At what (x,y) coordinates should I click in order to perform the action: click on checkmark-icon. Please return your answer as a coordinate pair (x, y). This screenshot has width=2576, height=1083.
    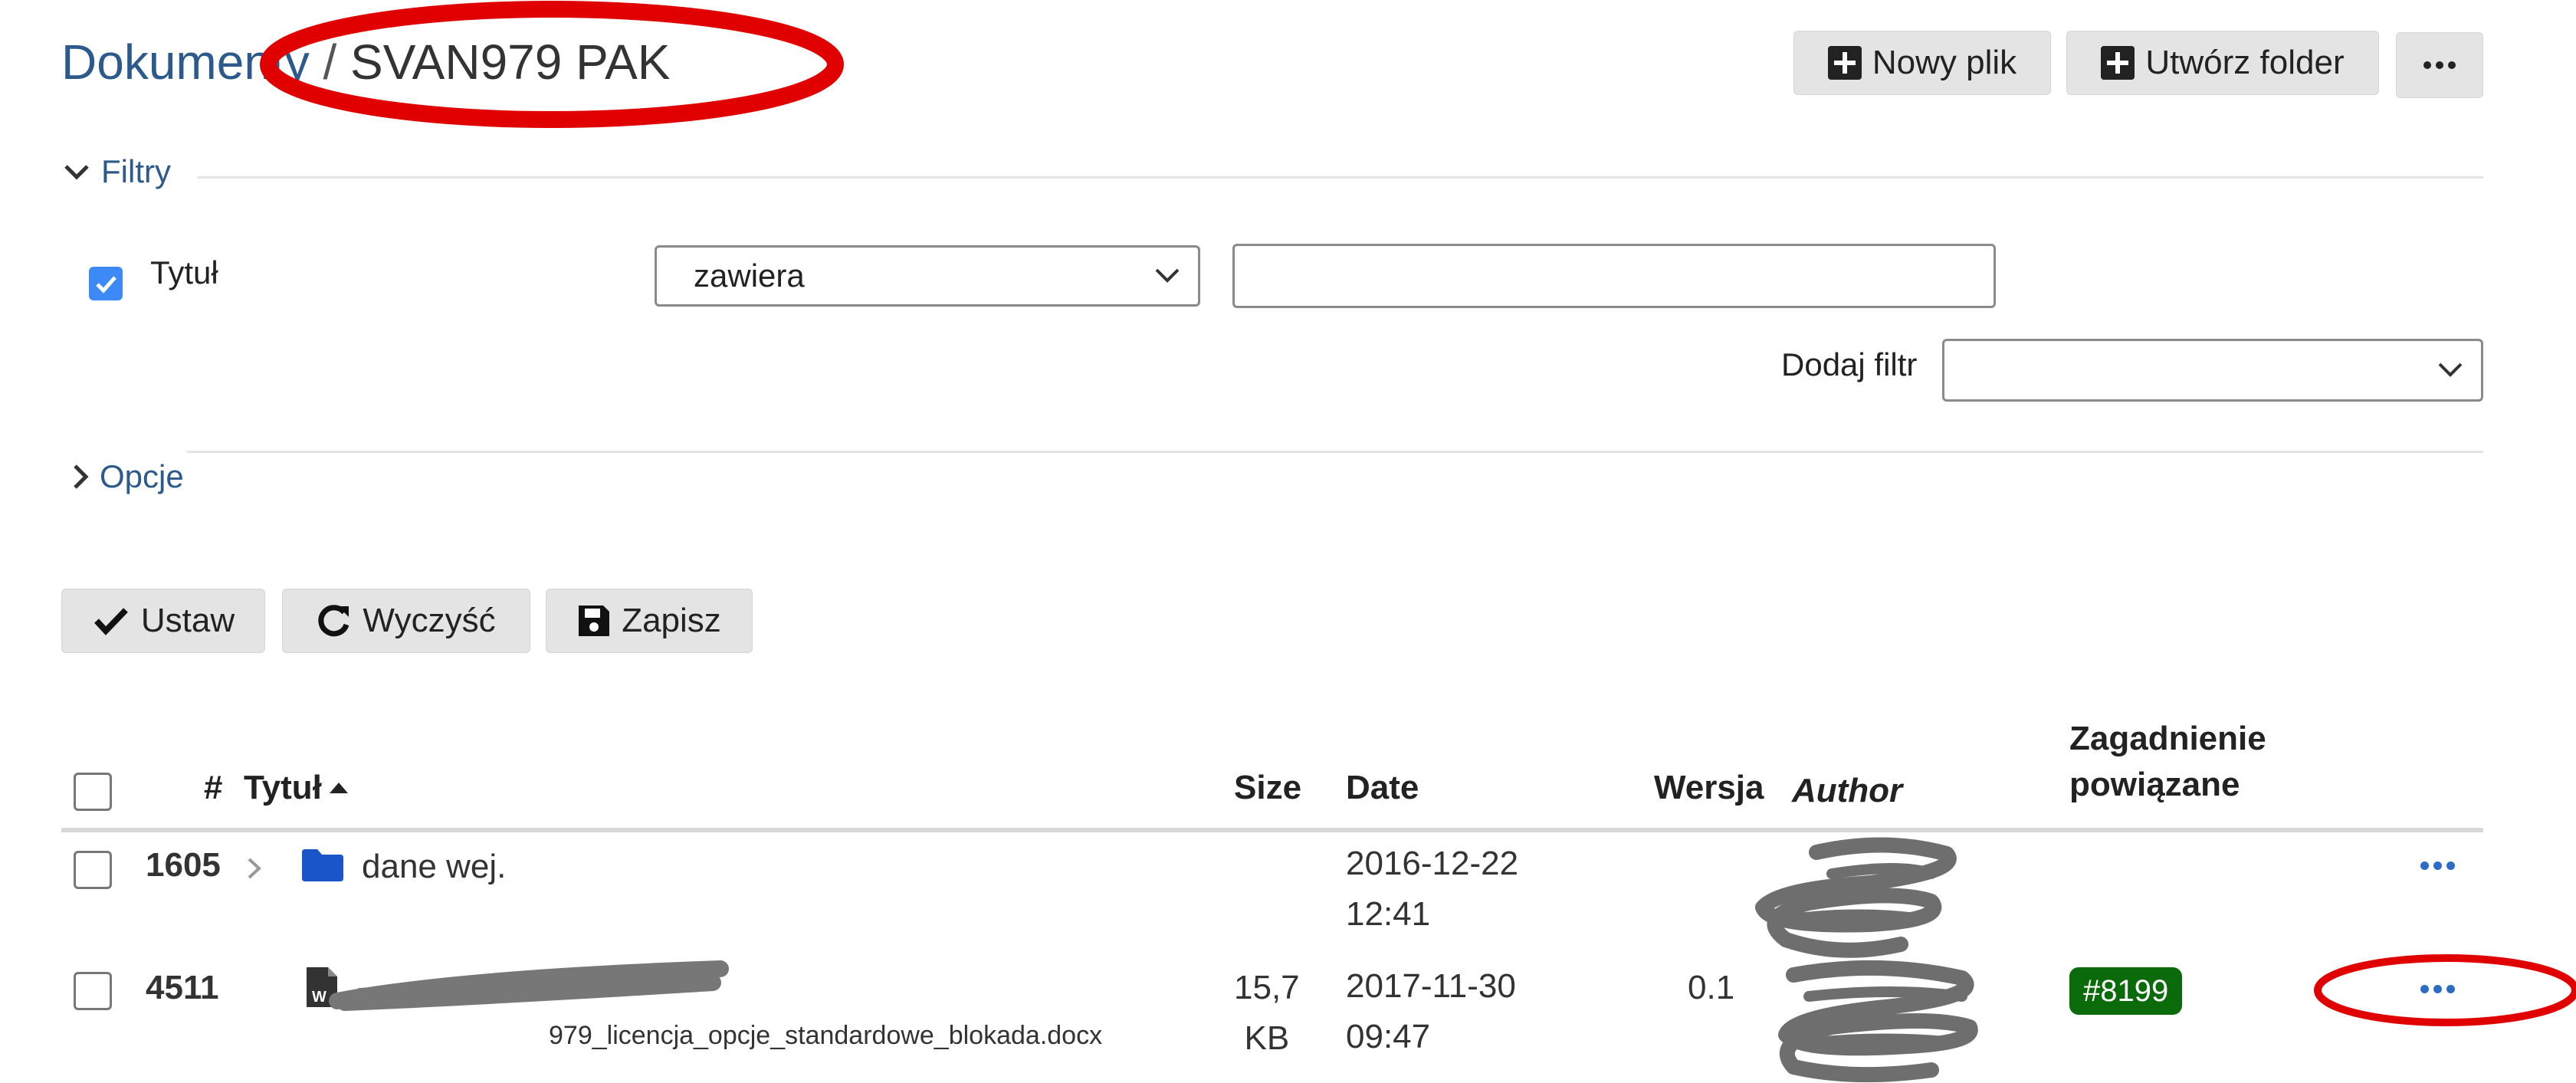
    Looking at the image, I should click on (106, 285).